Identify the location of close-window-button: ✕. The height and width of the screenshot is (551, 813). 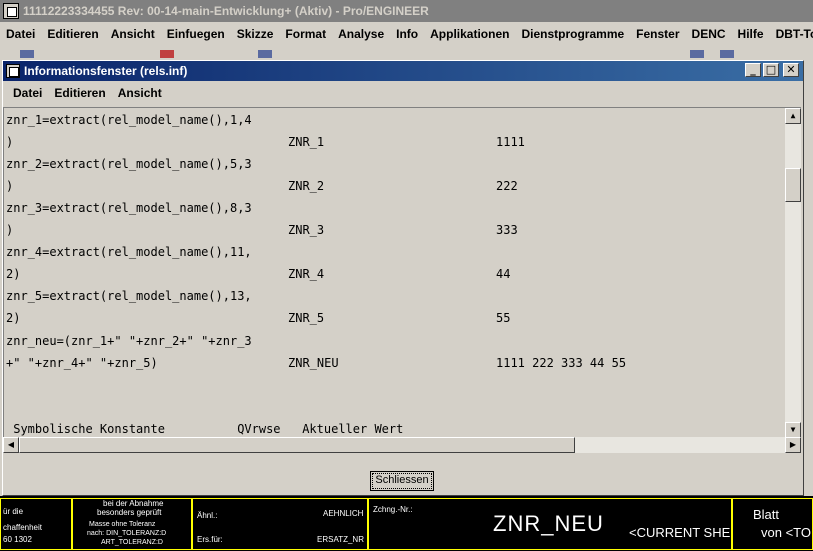
(791, 70).